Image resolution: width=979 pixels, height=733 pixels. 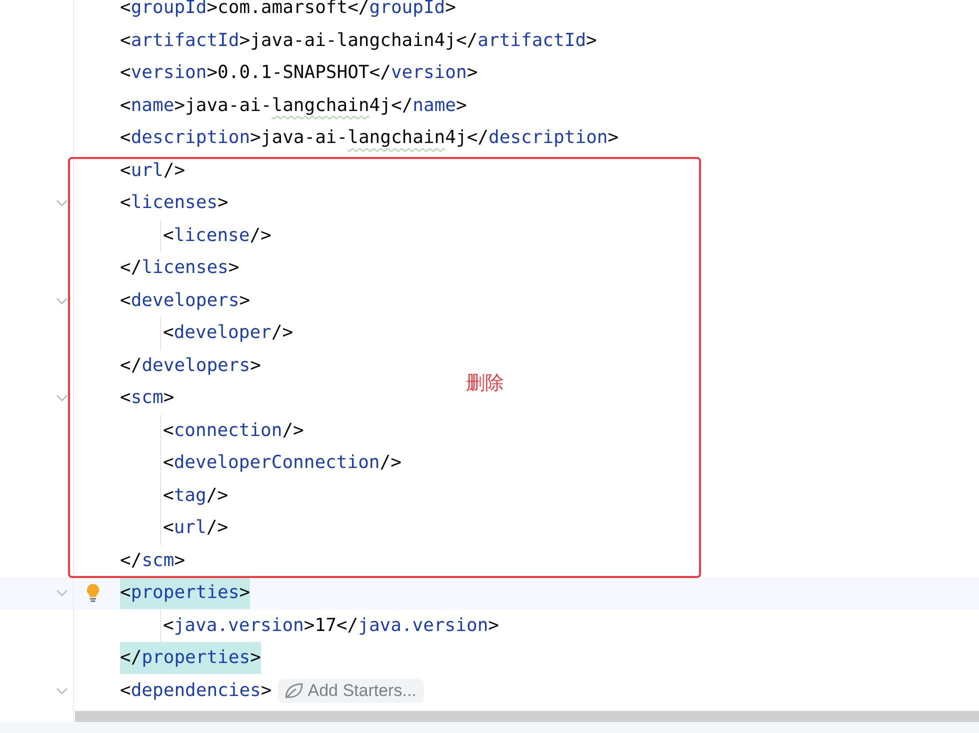 I want to click on code-line: <developer/>, so click(x=228, y=333).